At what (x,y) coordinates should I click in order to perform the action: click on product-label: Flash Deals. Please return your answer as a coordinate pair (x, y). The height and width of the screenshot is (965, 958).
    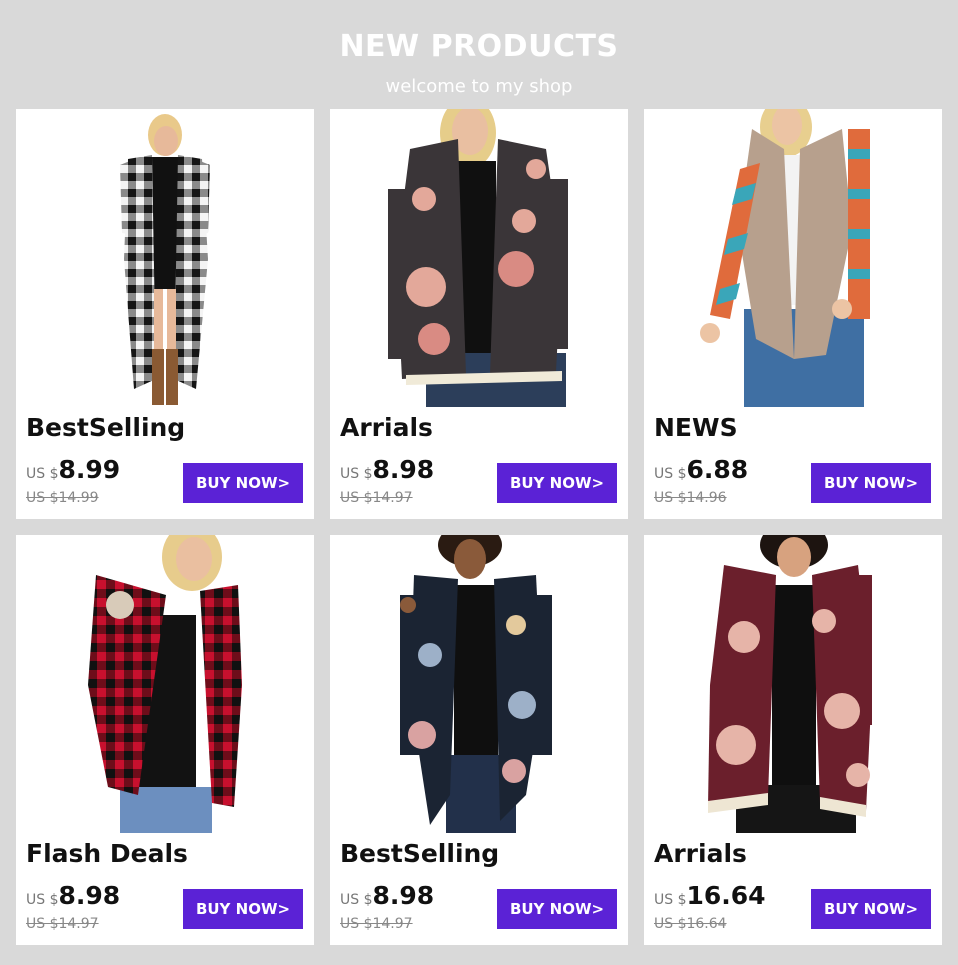
    Looking at the image, I should click on (107, 853).